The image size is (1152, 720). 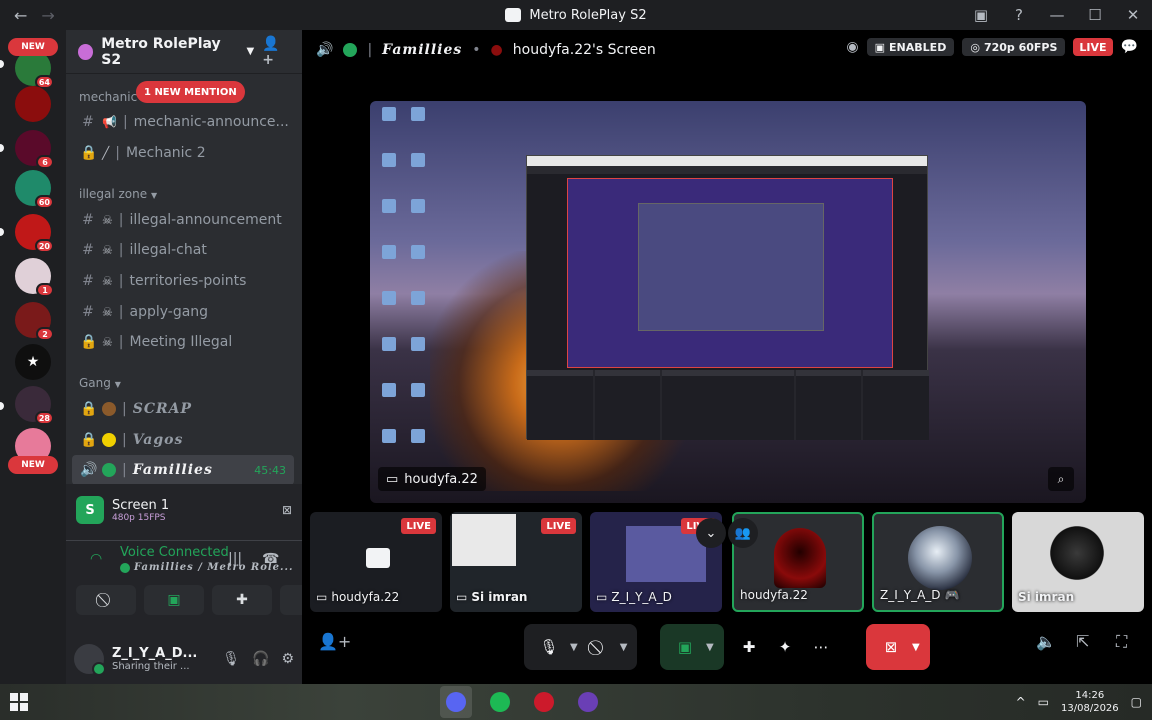 What do you see at coordinates (183, 470) in the screenshot?
I see `channel-famillies: 🔊 | Famillies 45:43` at bounding box center [183, 470].